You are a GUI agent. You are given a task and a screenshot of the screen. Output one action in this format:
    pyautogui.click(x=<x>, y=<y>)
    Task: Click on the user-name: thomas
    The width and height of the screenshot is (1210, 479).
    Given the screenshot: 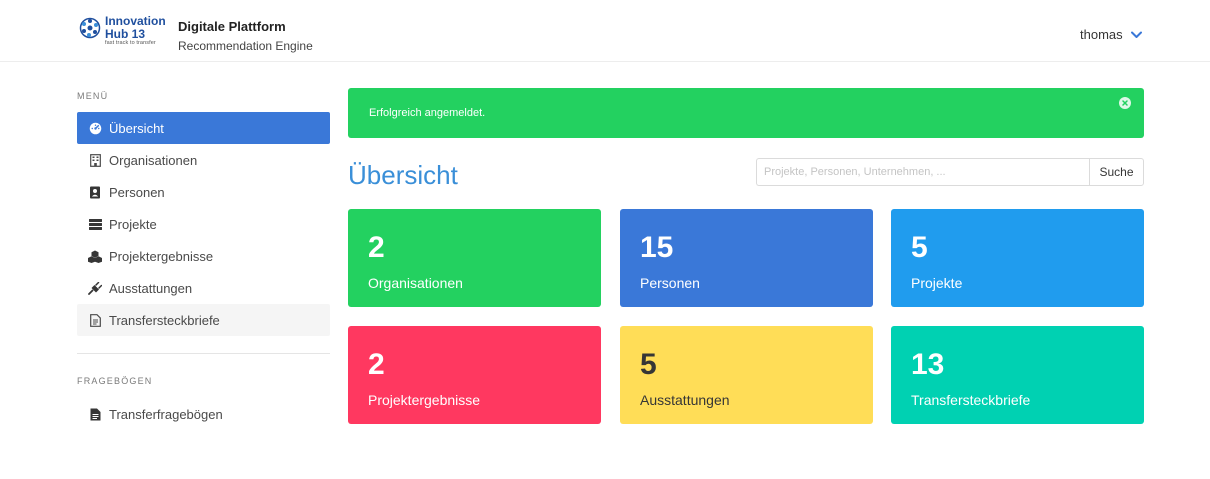 What is the action you would take?
    pyautogui.click(x=1101, y=34)
    